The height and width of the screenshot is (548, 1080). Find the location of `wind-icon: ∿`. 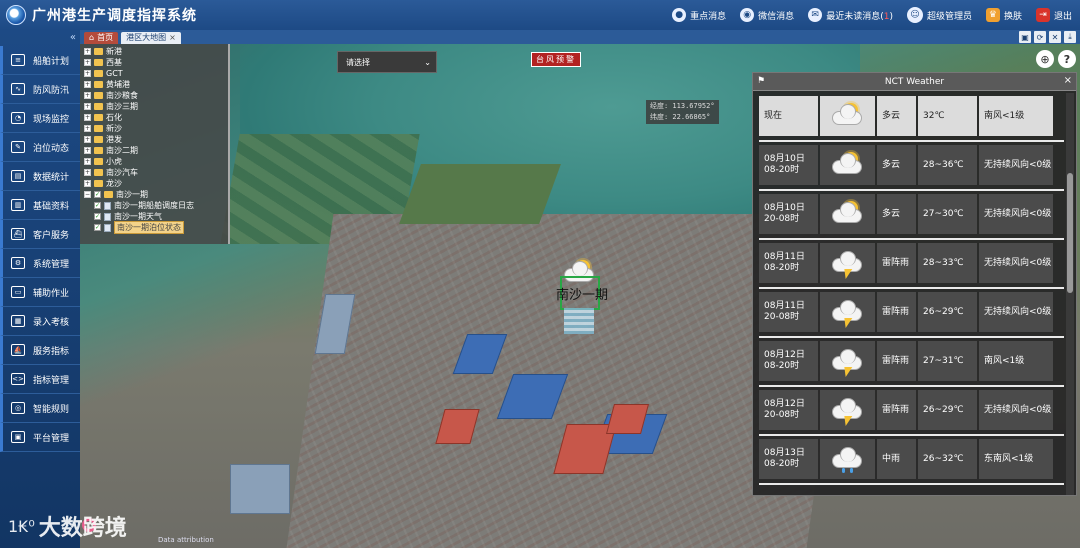

wind-icon: ∿ is located at coordinates (18, 89).